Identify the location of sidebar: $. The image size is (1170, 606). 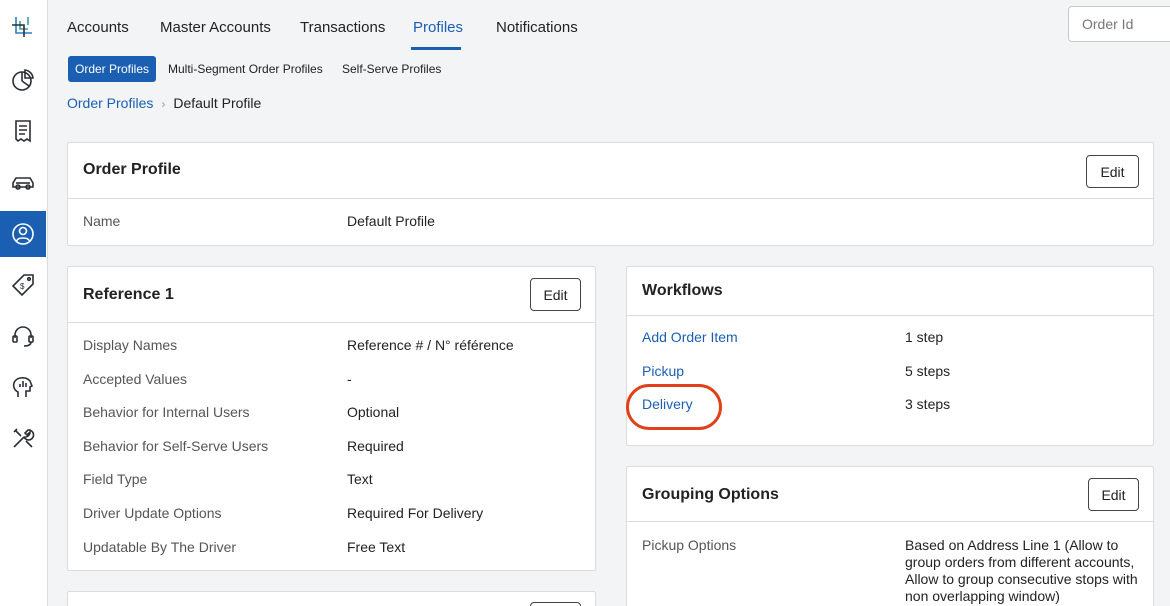
(24, 303).